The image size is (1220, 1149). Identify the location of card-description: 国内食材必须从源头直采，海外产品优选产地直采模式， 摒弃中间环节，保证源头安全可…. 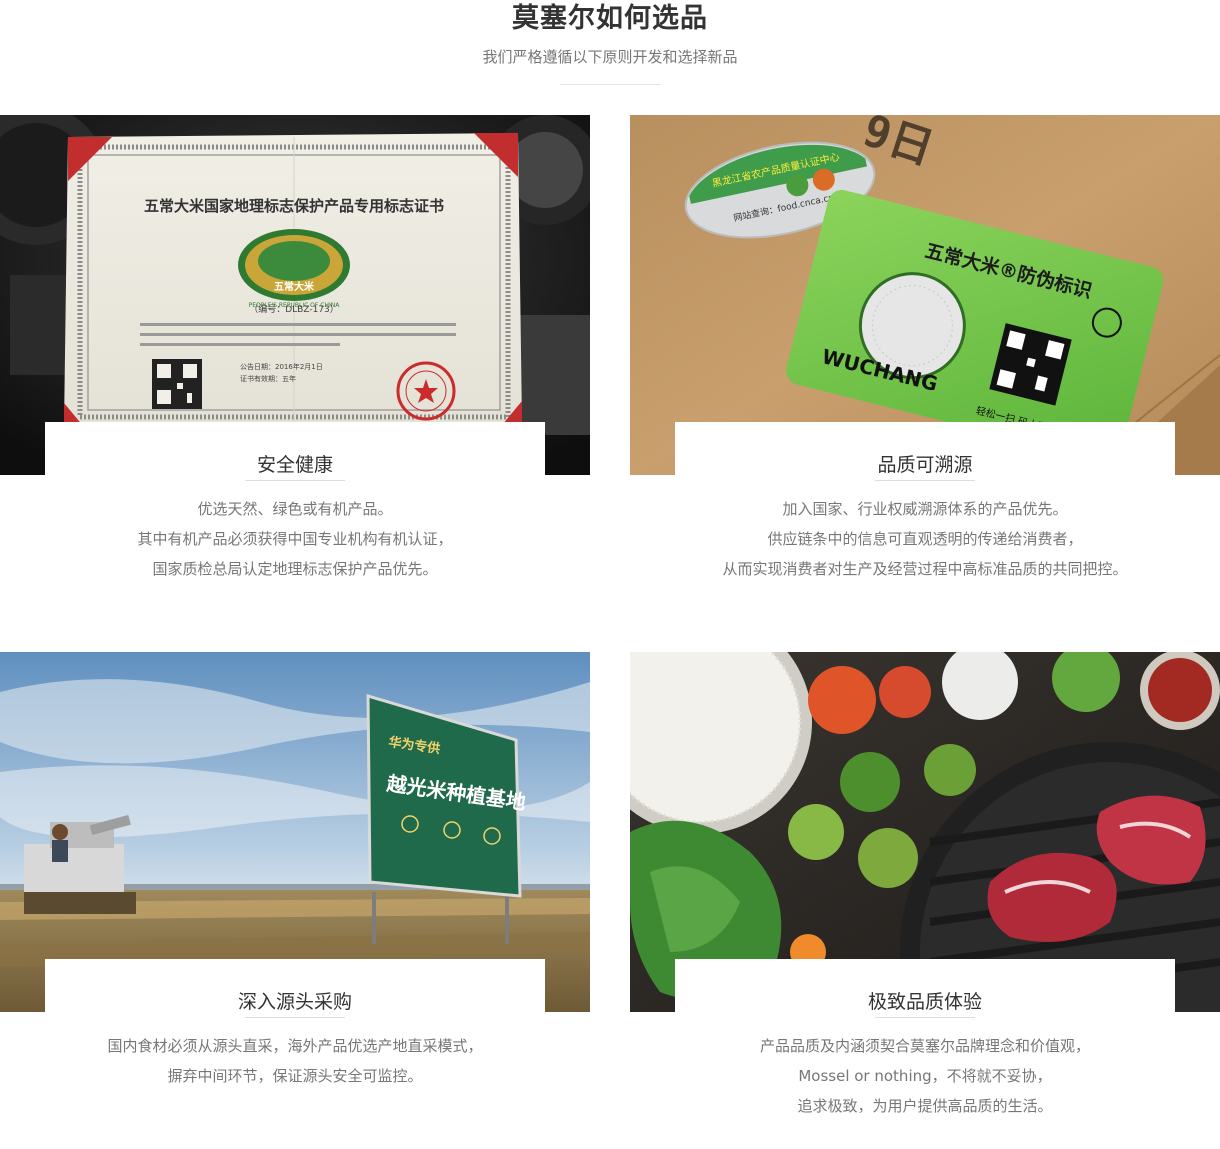
(295, 1061).